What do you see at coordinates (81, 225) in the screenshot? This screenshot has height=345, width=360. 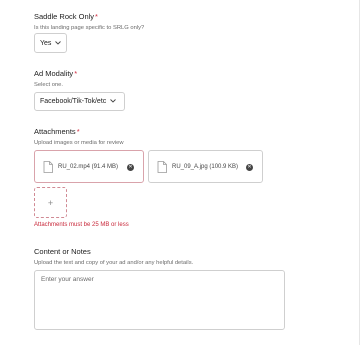 I see `attachments-error: Attachments must be 25 MB or less` at bounding box center [81, 225].